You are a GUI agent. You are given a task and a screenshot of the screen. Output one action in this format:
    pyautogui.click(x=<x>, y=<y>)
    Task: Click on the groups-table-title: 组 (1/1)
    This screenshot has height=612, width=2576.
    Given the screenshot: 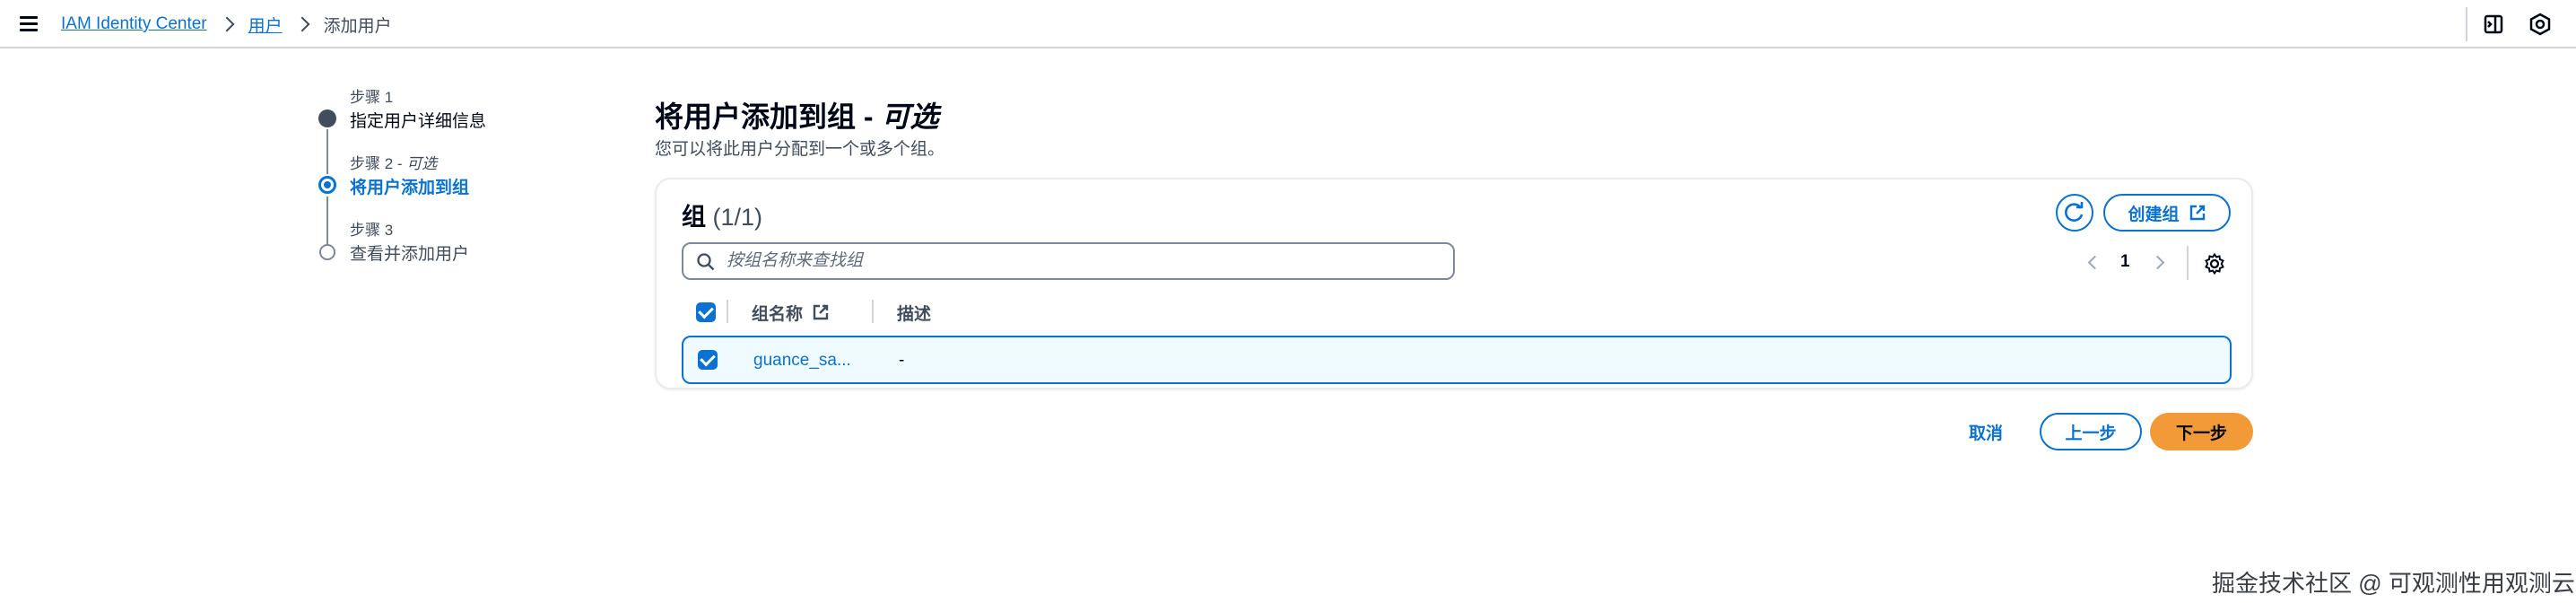 What is the action you would take?
    pyautogui.click(x=722, y=217)
    